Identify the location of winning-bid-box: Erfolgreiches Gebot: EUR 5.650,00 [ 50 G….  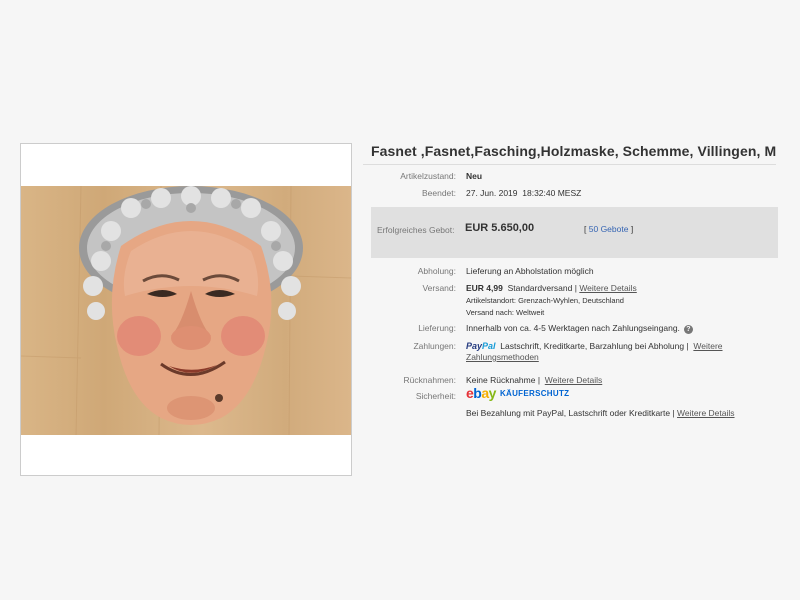
(574, 232).